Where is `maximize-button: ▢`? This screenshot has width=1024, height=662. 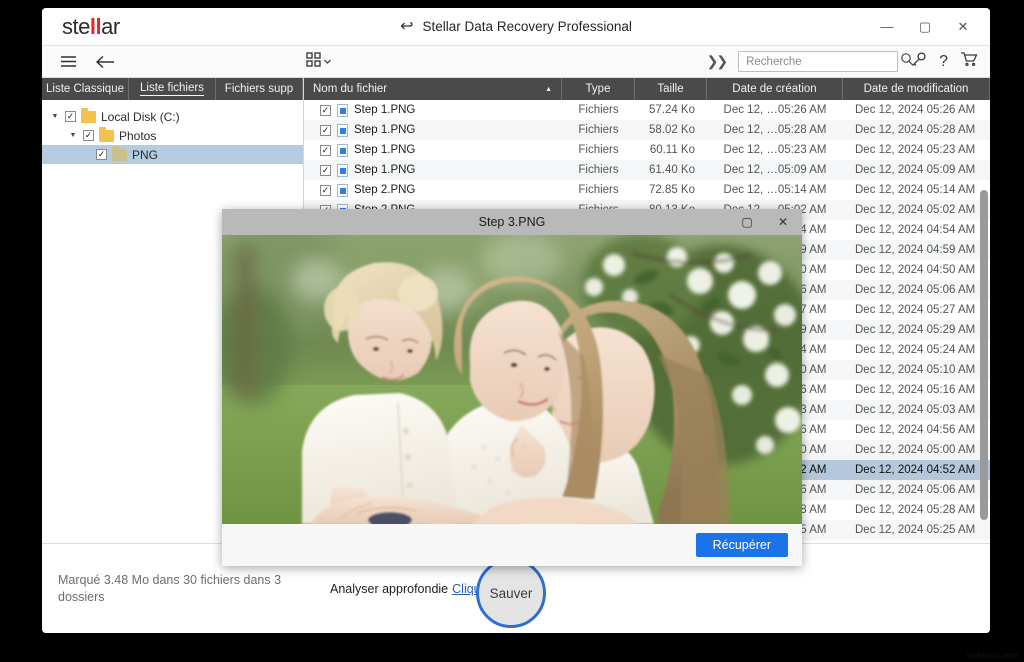 maximize-button: ▢ is located at coordinates (925, 27).